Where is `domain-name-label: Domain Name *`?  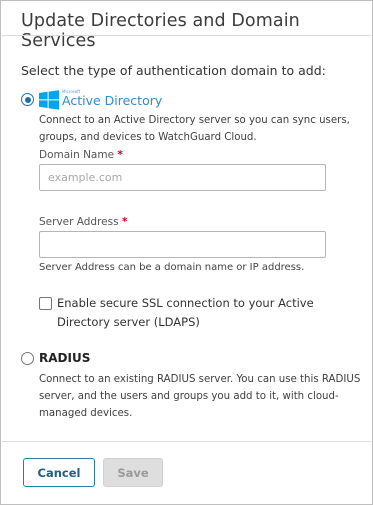
domain-name-label: Domain Name * is located at coordinates (81, 155).